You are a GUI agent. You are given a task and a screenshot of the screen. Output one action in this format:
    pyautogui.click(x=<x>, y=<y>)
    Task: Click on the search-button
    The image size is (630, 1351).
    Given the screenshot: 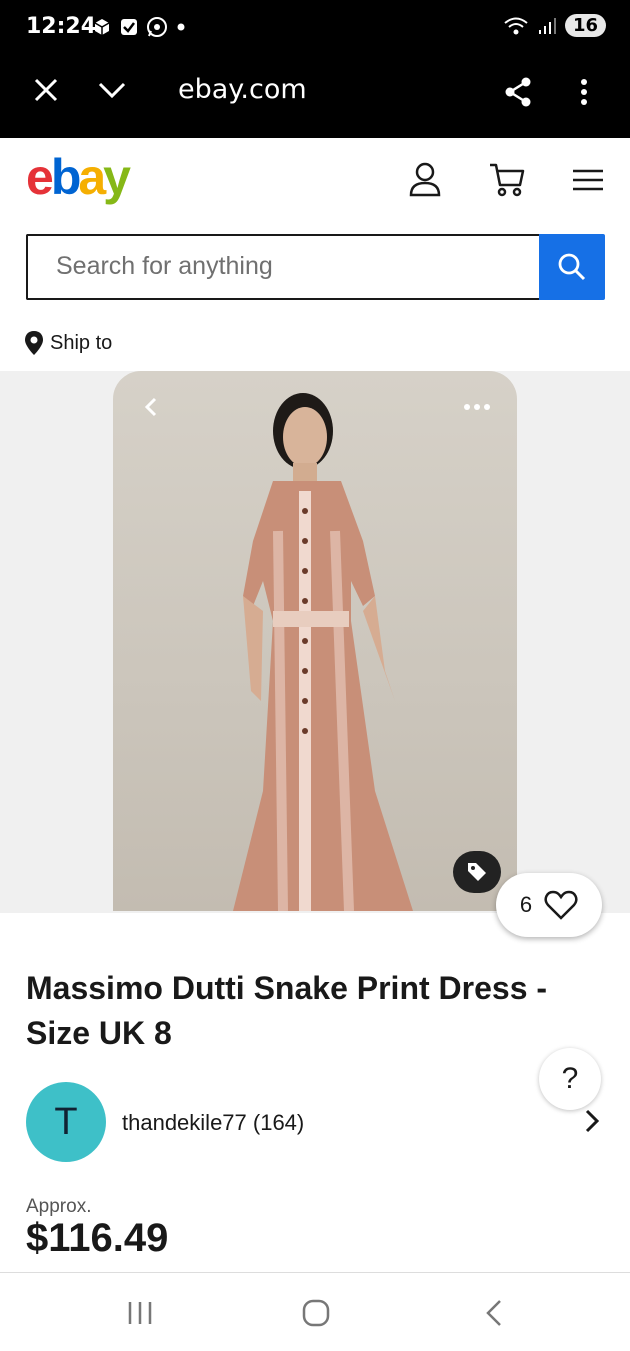 What is the action you would take?
    pyautogui.click(x=572, y=267)
    